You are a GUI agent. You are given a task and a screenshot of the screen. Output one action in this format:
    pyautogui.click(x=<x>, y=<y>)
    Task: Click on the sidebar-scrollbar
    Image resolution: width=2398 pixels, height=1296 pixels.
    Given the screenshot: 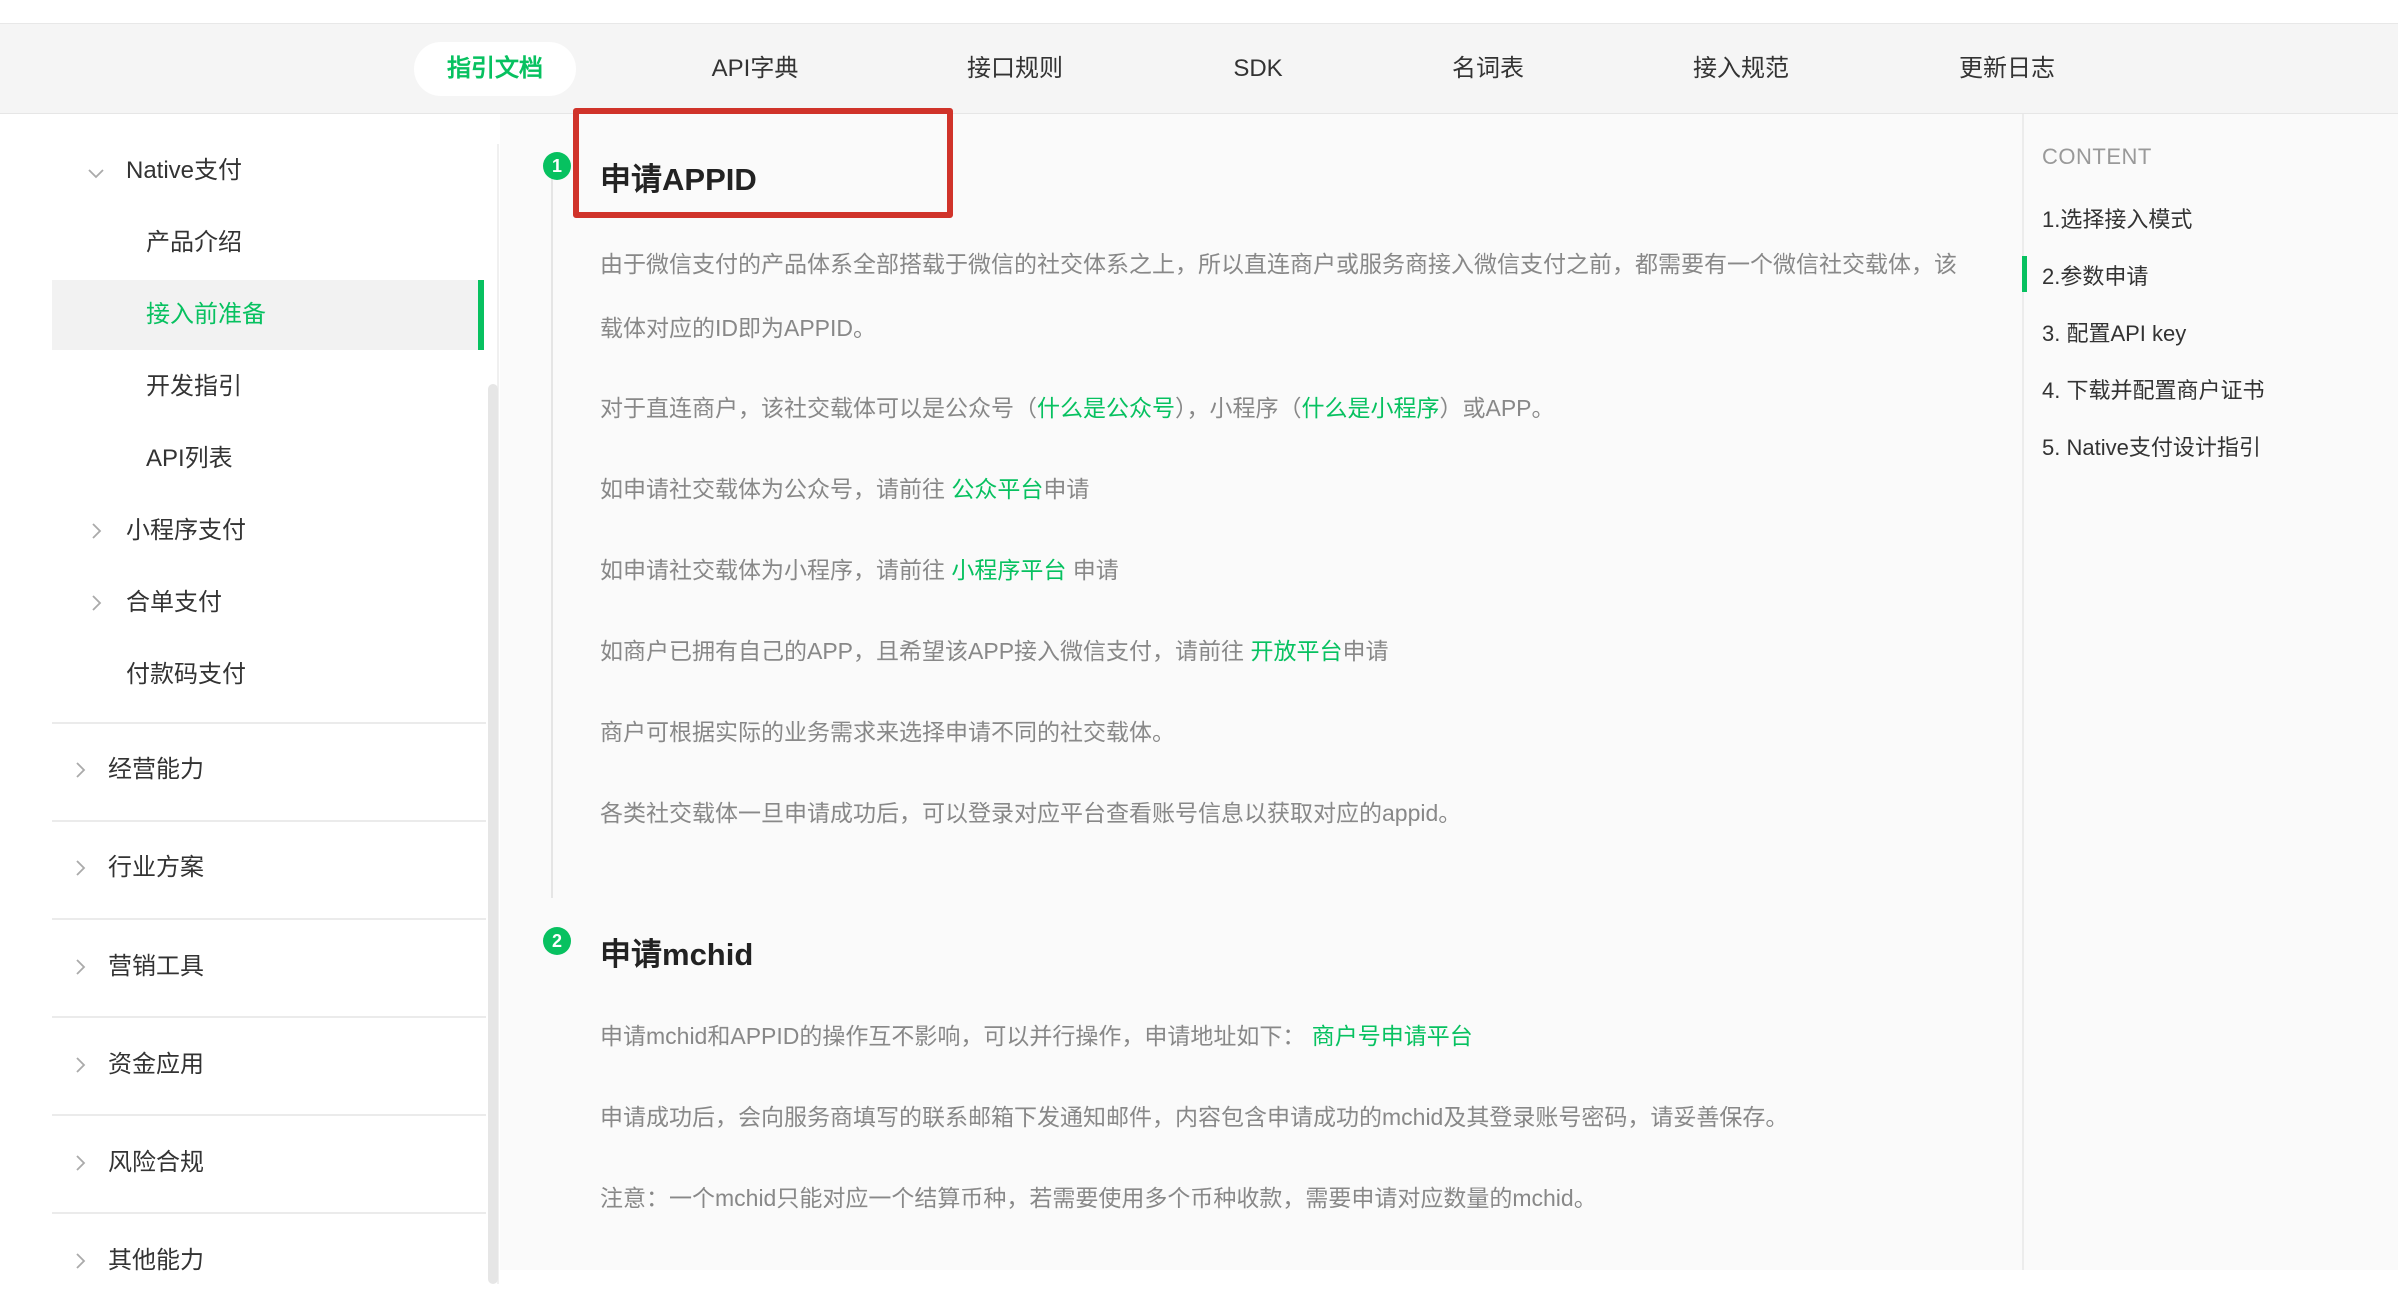 What is the action you would take?
    pyautogui.click(x=493, y=834)
    